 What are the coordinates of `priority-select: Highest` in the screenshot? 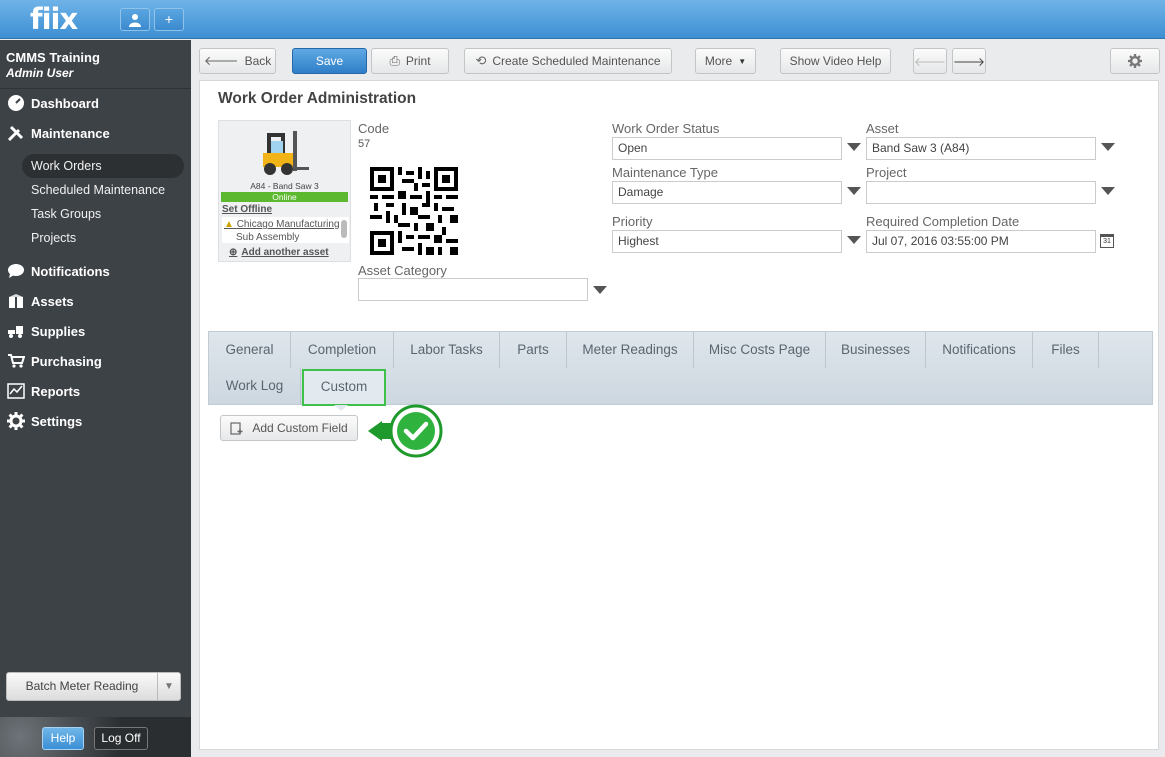 It's located at (727, 241).